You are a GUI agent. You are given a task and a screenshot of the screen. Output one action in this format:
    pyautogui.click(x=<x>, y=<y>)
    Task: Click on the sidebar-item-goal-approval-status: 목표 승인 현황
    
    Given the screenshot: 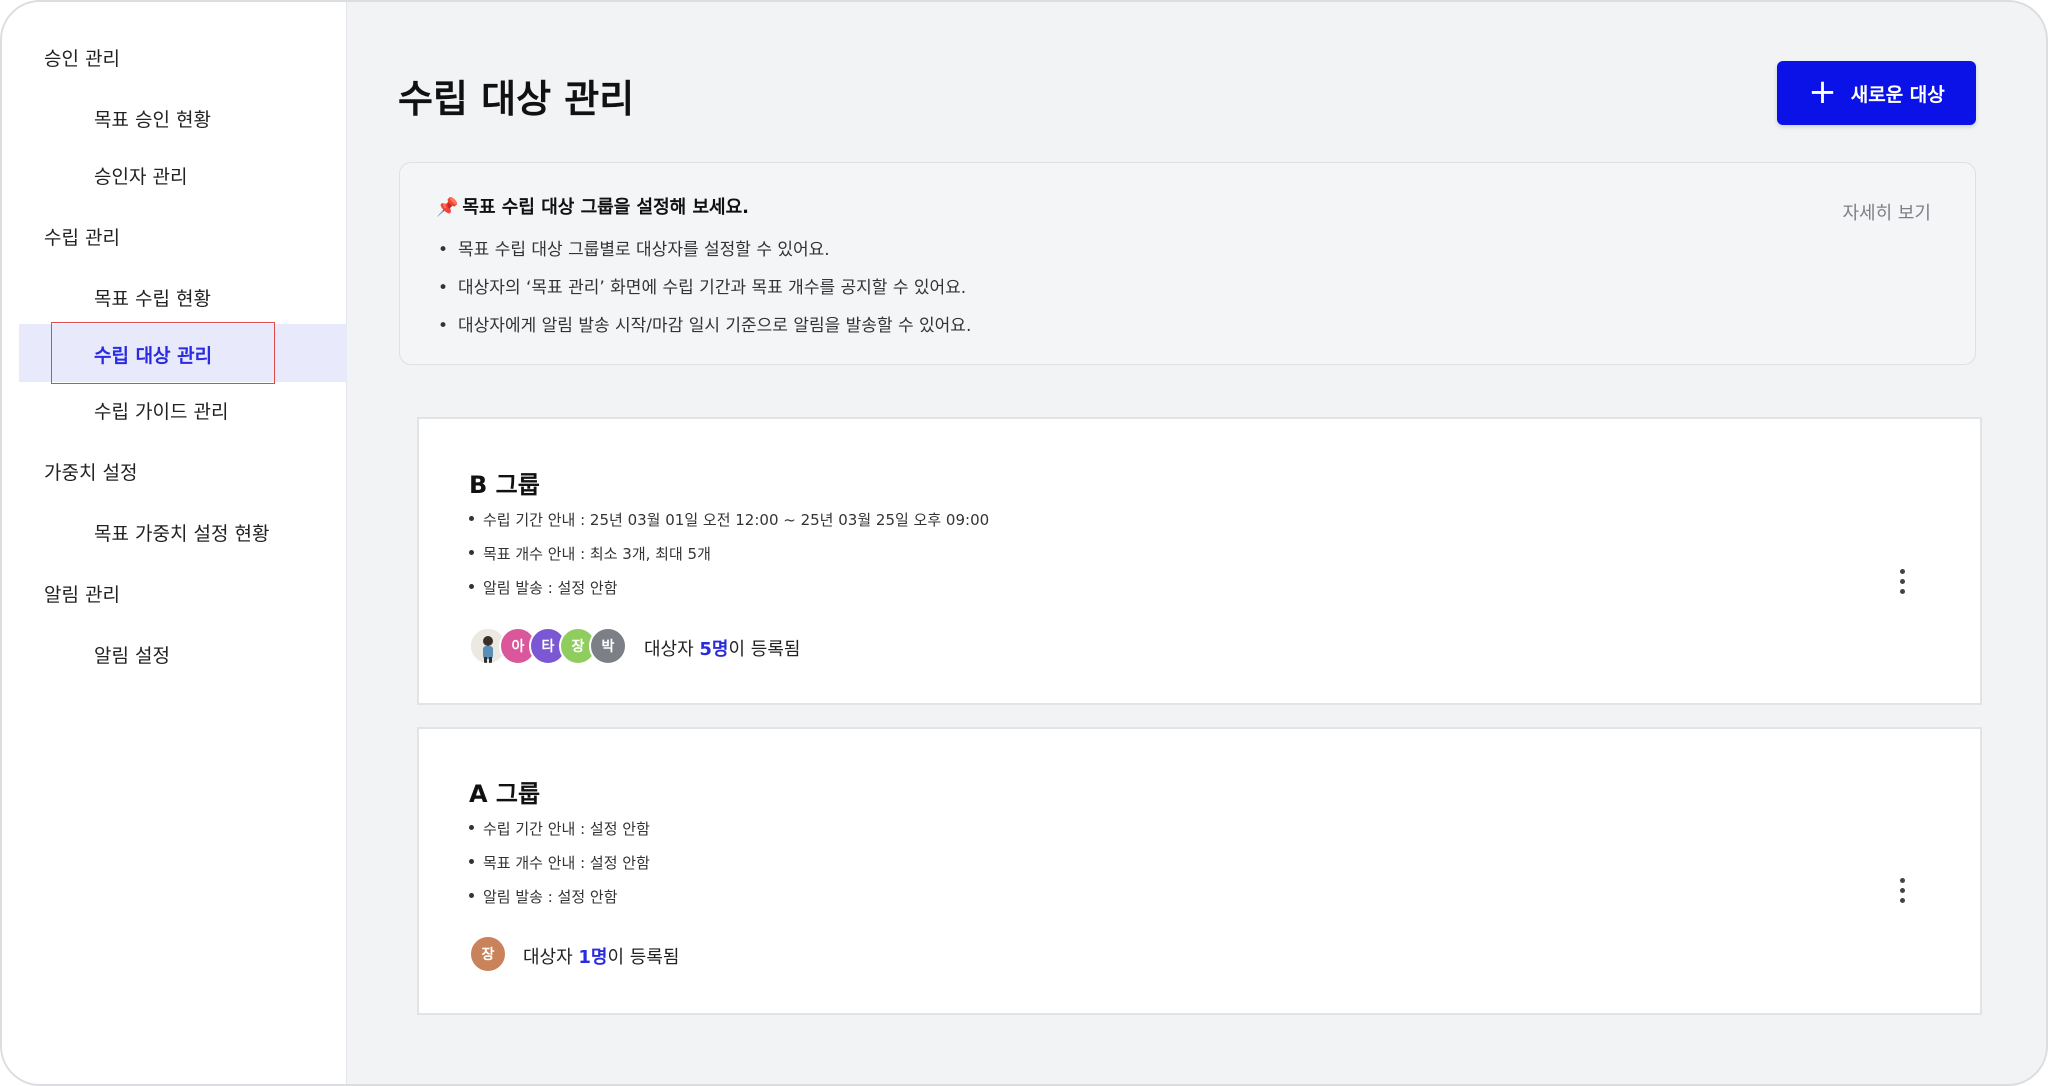 What is the action you would take?
    pyautogui.click(x=152, y=118)
    